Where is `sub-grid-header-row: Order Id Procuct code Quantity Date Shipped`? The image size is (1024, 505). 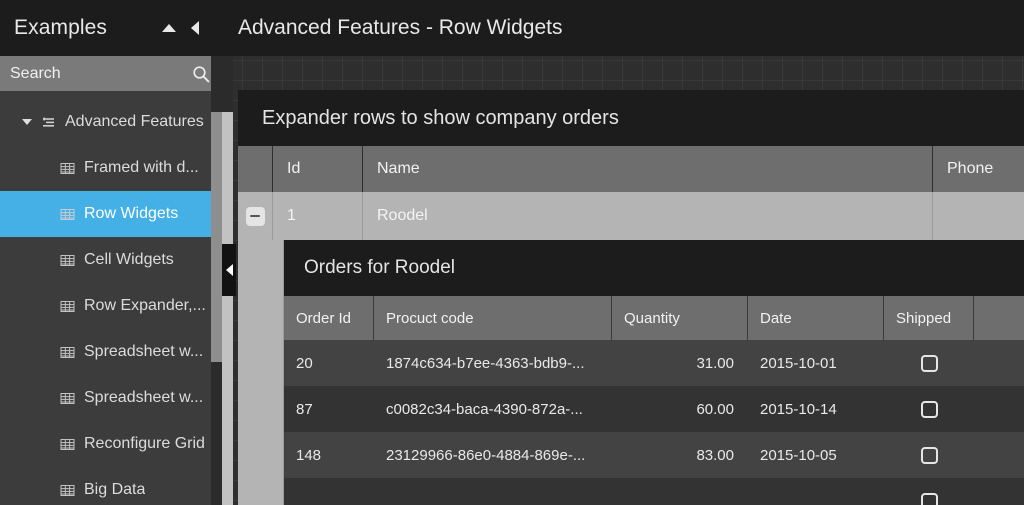 sub-grid-header-row: Order Id Procuct code Quantity Date Shipped is located at coordinates (654, 318).